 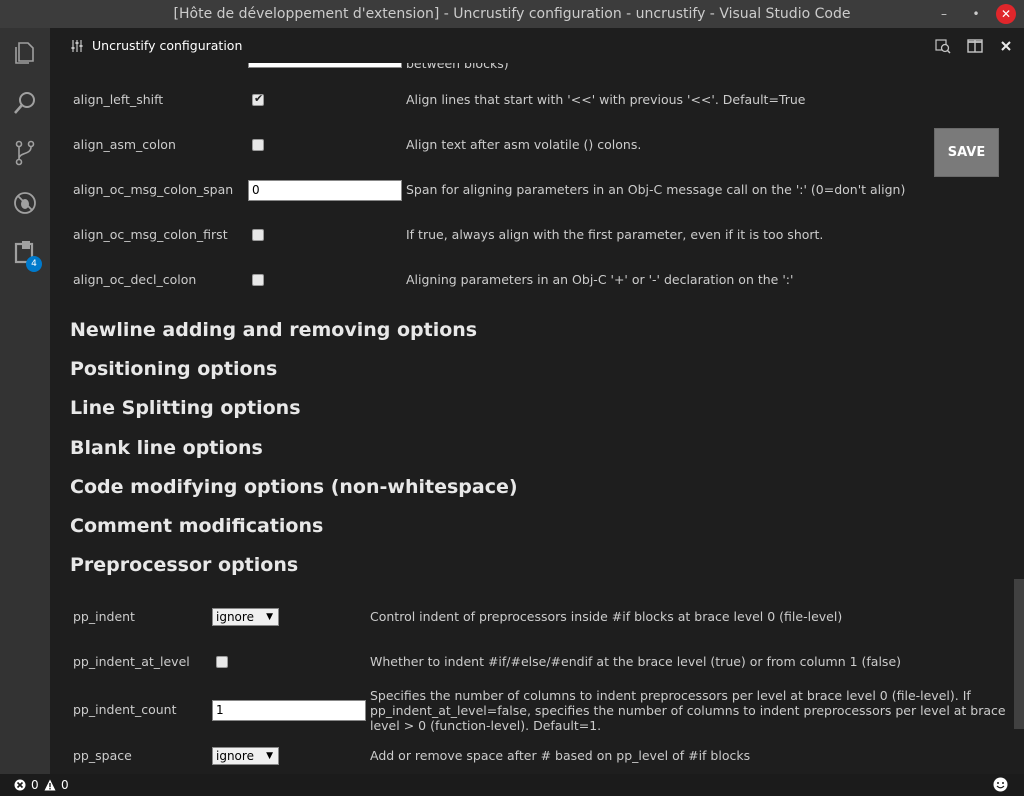 I want to click on option-name: align_oc_decl_colon, so click(x=135, y=279).